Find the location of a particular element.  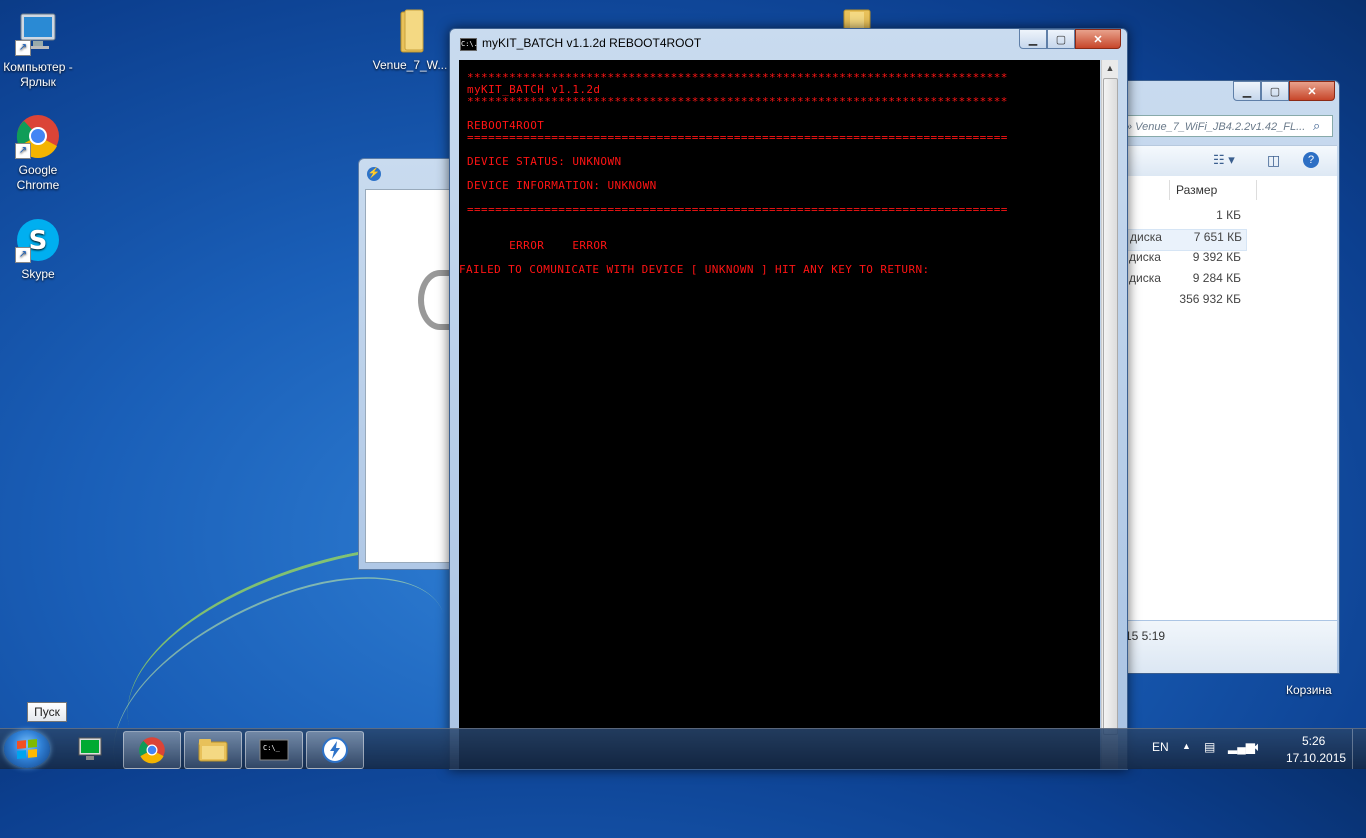

device-icon: ▤ is located at coordinates (1209, 747).